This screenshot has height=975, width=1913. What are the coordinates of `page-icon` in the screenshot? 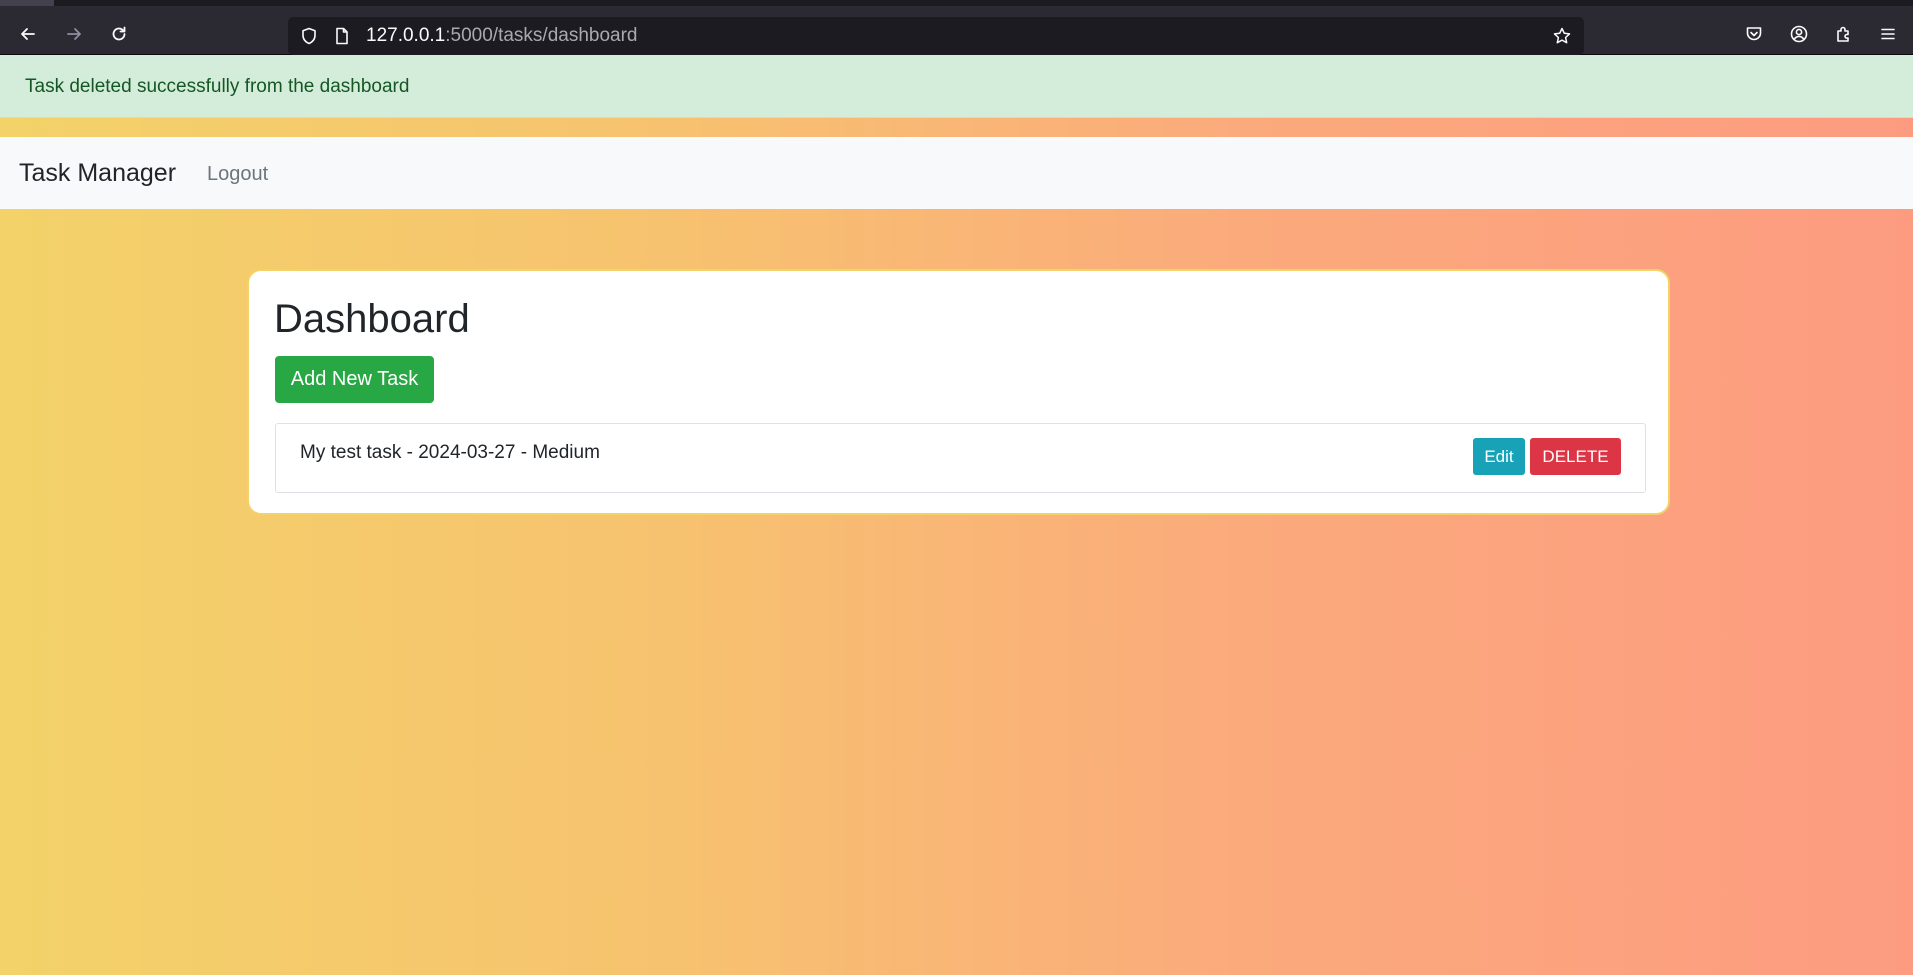 It's located at (342, 36).